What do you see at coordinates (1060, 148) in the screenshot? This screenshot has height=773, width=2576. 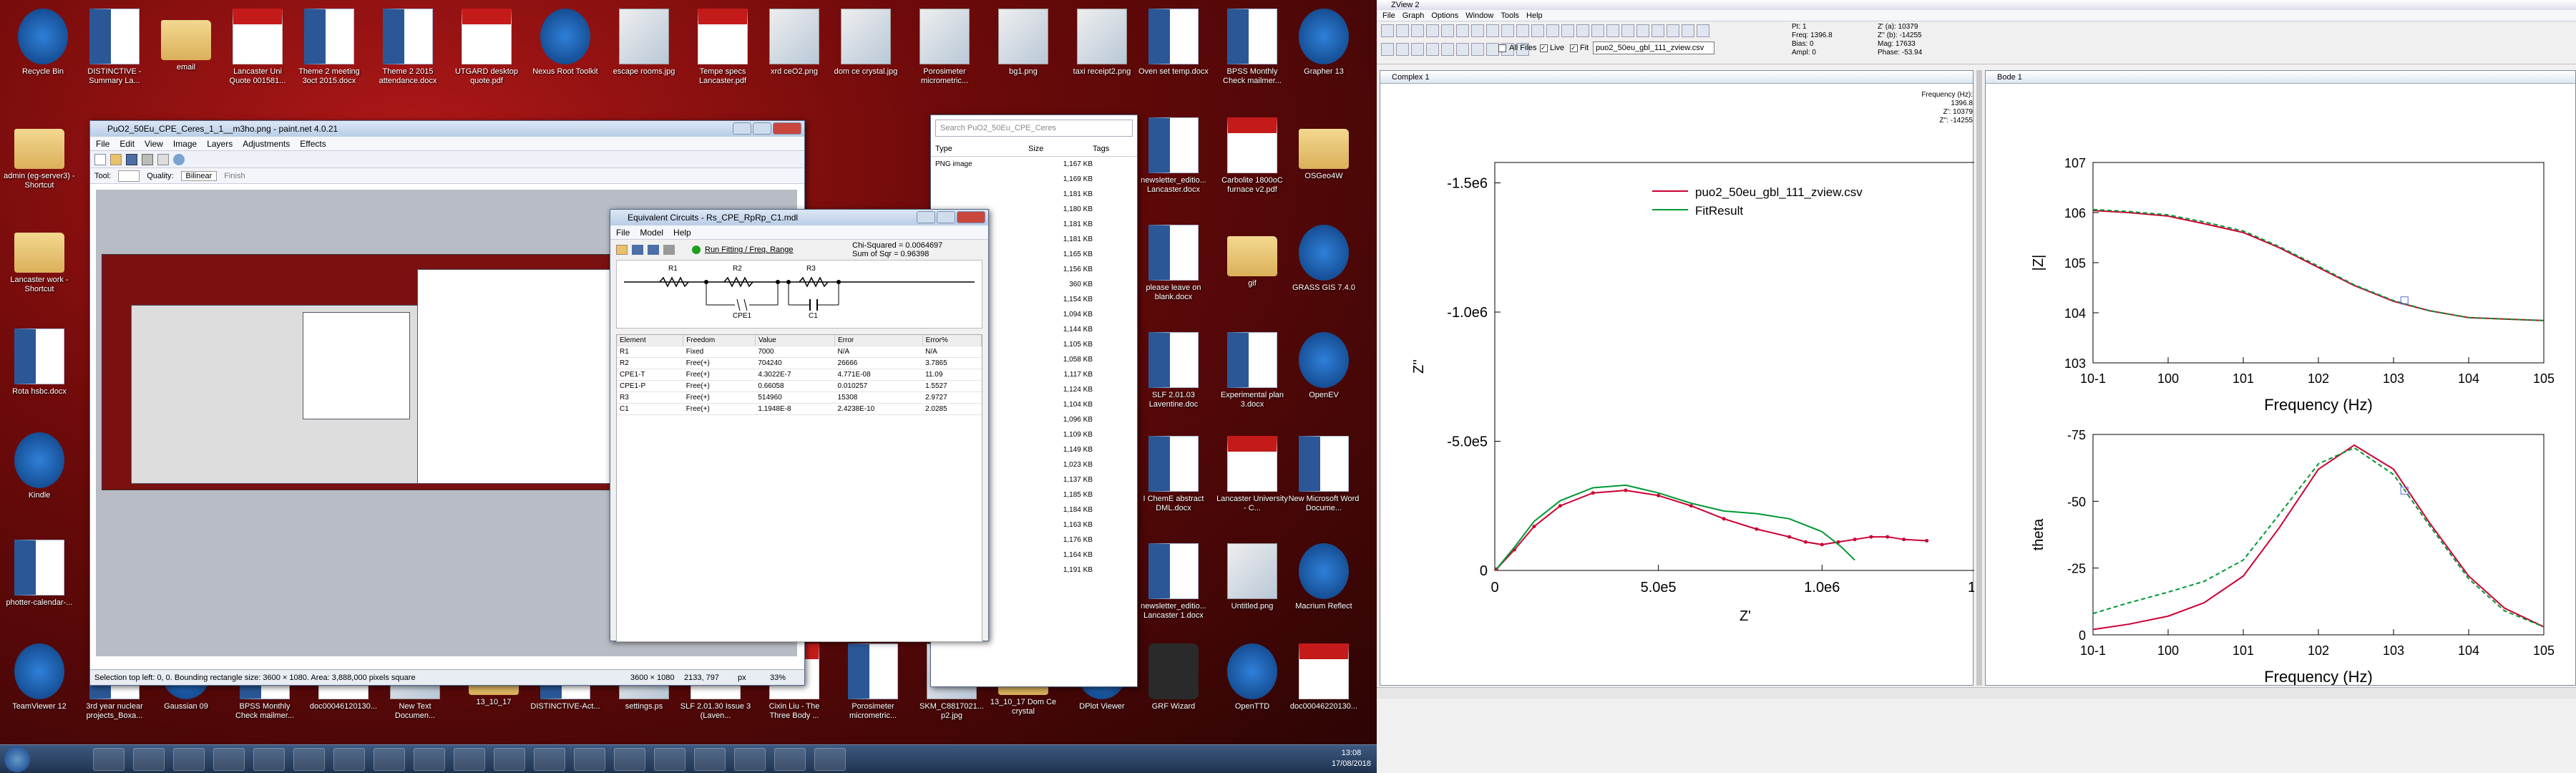 I see `col-size: Size` at bounding box center [1060, 148].